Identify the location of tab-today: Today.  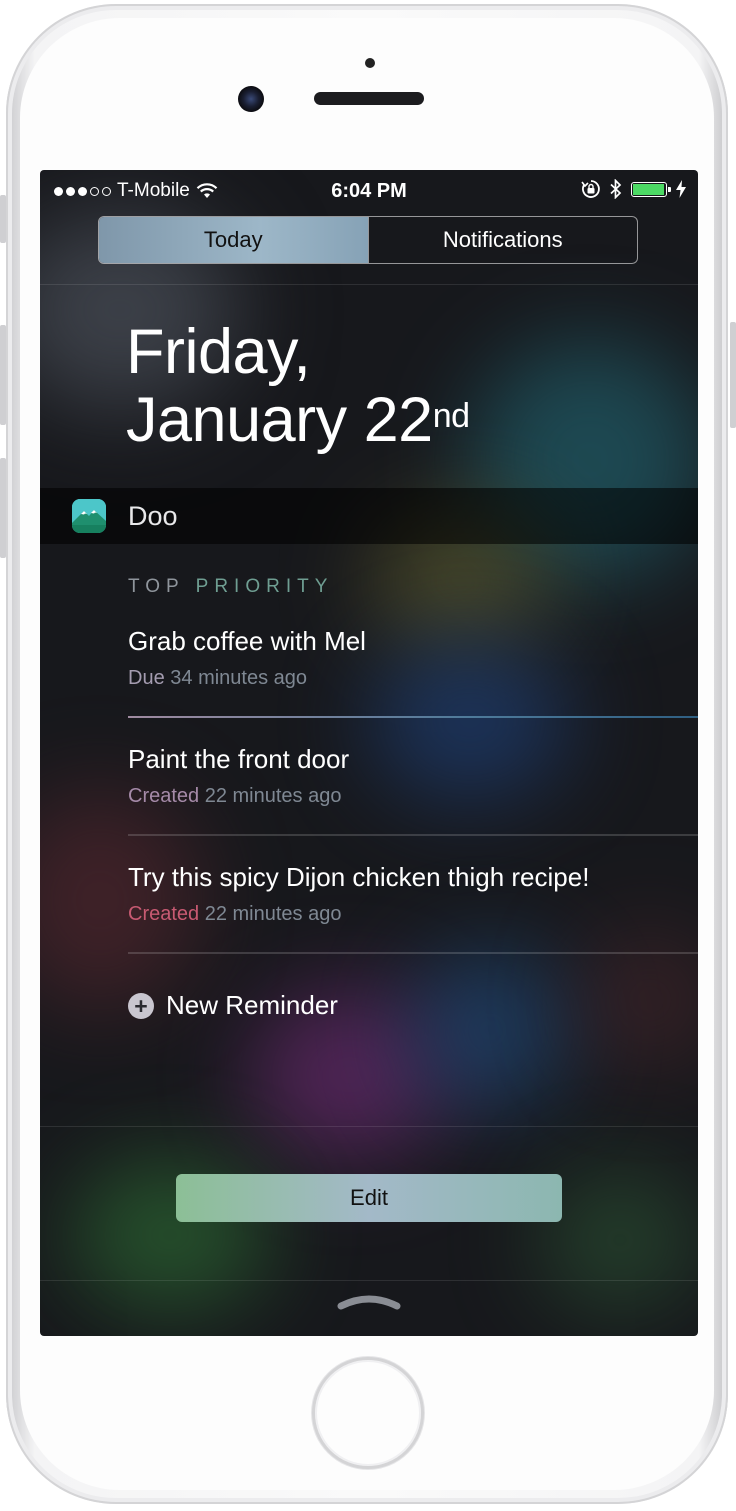
(233, 240).